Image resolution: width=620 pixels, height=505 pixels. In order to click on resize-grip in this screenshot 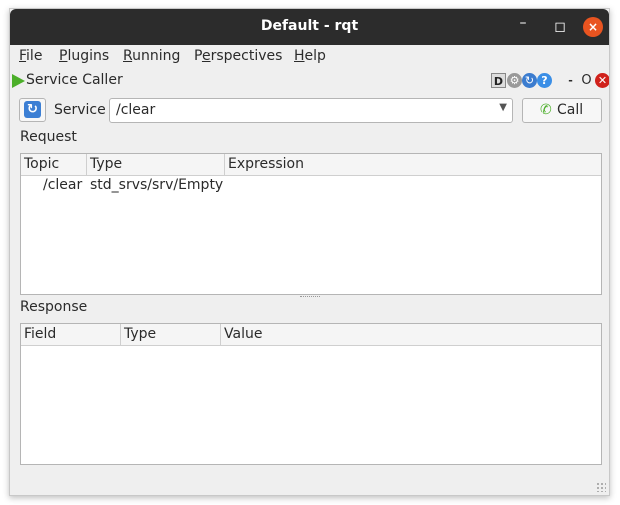, I will do `click(601, 487)`.